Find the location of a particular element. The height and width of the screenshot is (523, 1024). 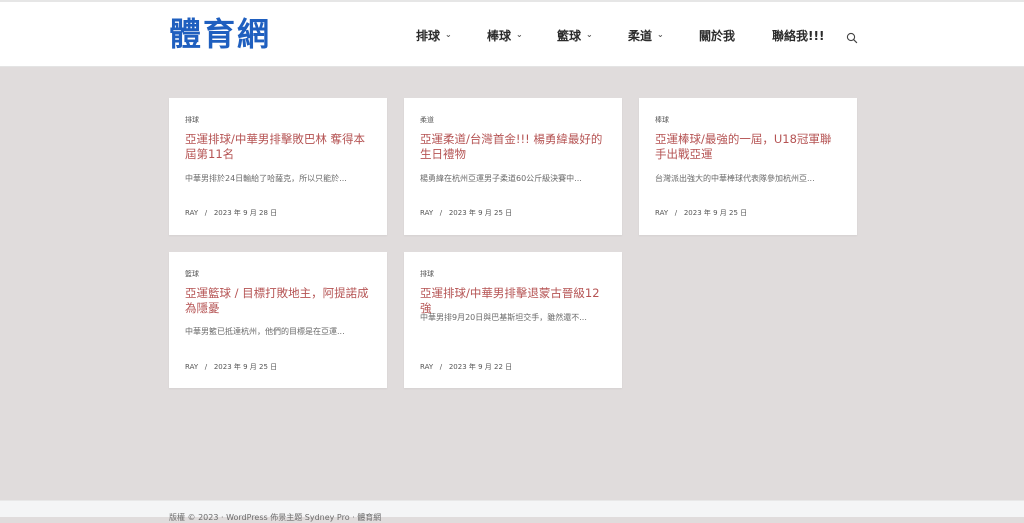

site-header: 體育網 排球 ⌄ 棒球 ⌄ 籃球 ⌄ 柔道 ⌄ 關於我 聯絡我!!! is located at coordinates (512, 34).